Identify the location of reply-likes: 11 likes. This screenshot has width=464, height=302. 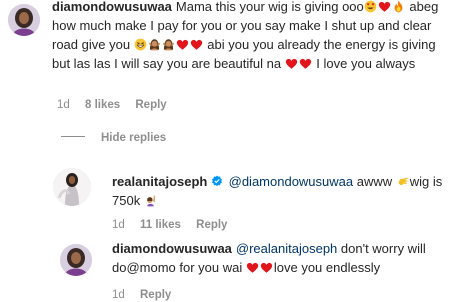
(160, 225).